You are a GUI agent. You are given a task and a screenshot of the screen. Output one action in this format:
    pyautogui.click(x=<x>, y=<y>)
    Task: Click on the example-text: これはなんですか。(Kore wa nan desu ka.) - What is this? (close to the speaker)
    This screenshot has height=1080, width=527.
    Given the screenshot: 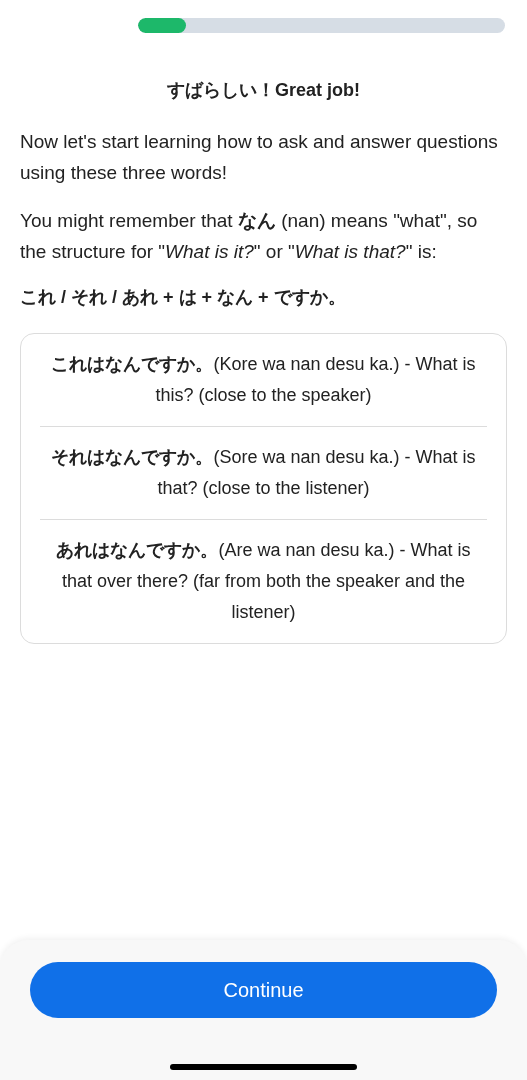 What is the action you would take?
    pyautogui.click(x=263, y=380)
    